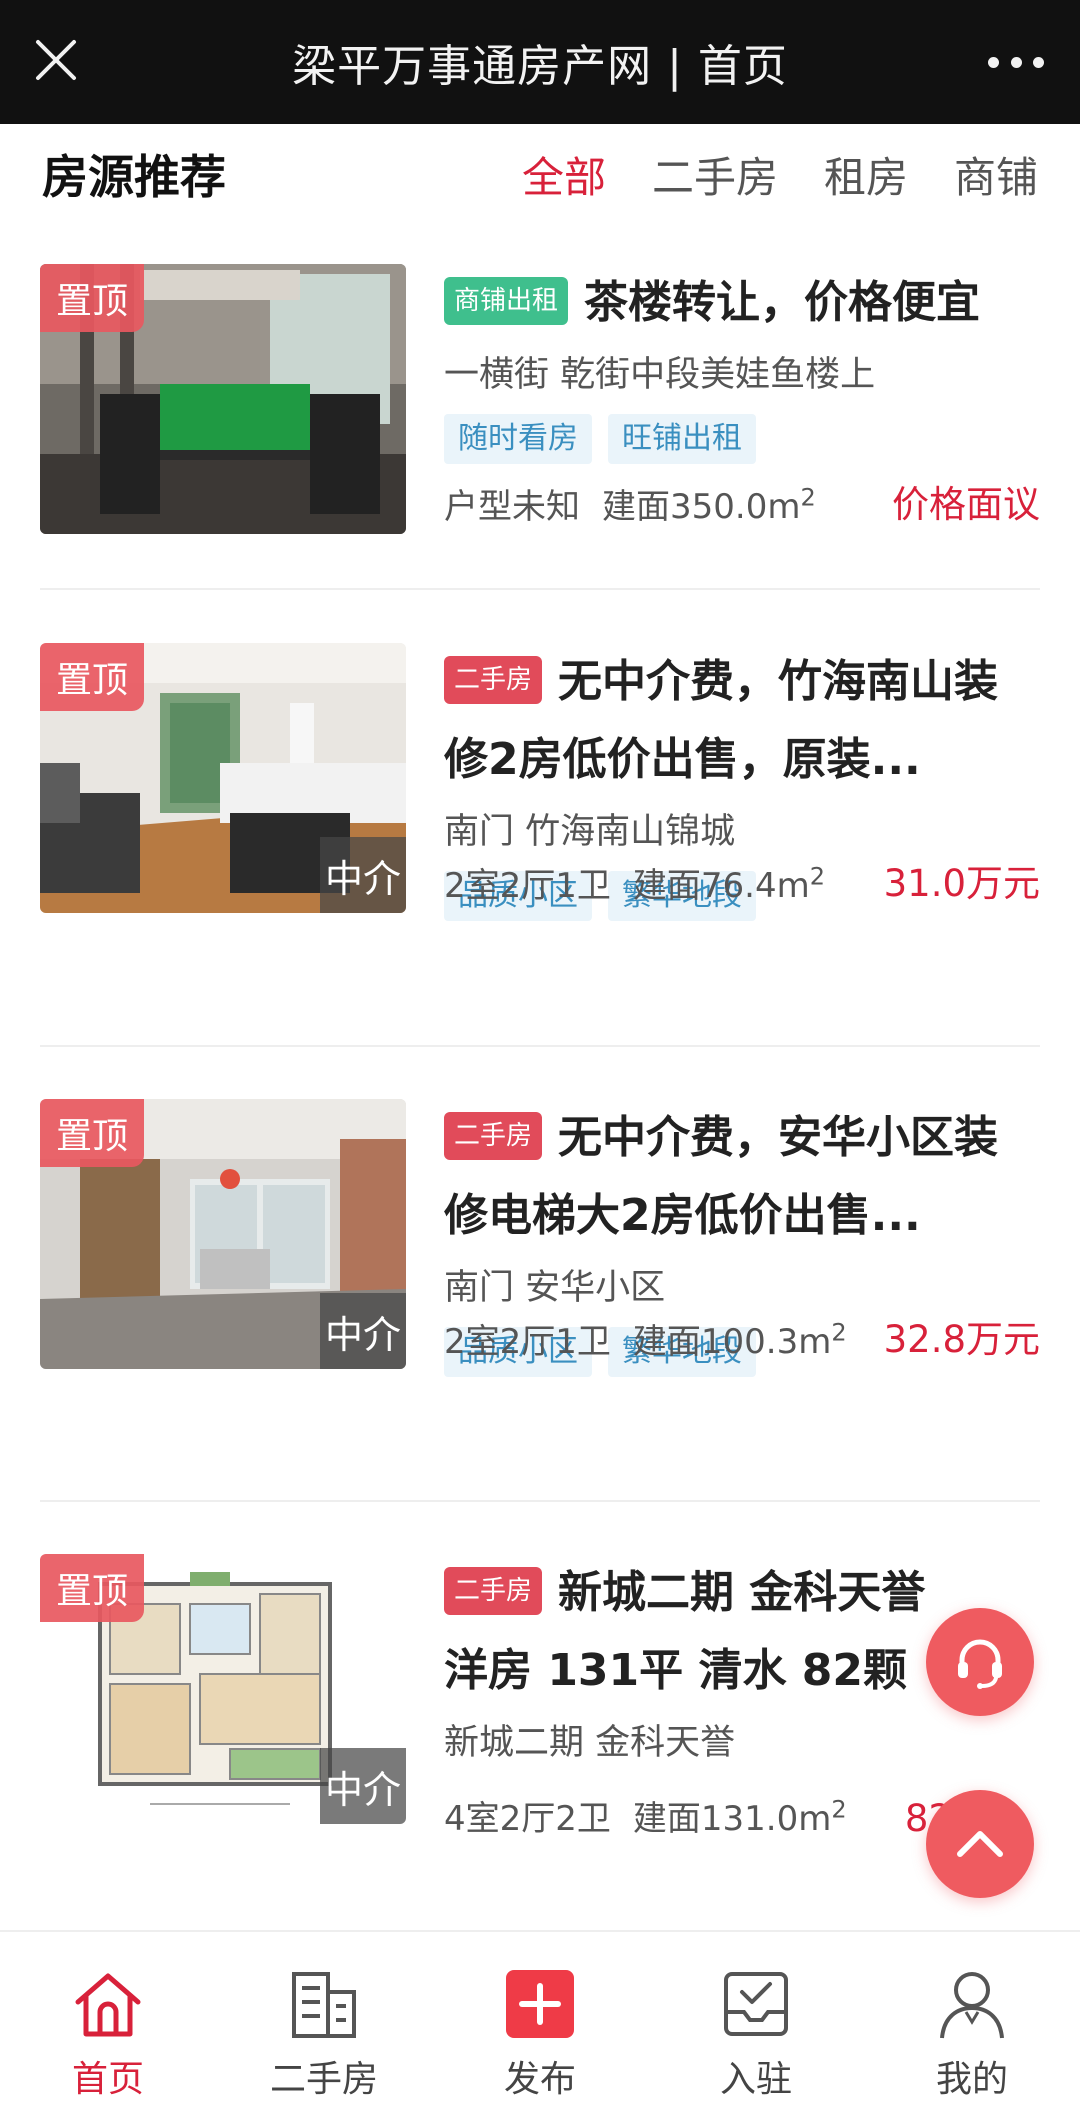 The width and height of the screenshot is (1080, 2109). Describe the element at coordinates (756, 2004) in the screenshot. I see `inbox-check-icon` at that location.